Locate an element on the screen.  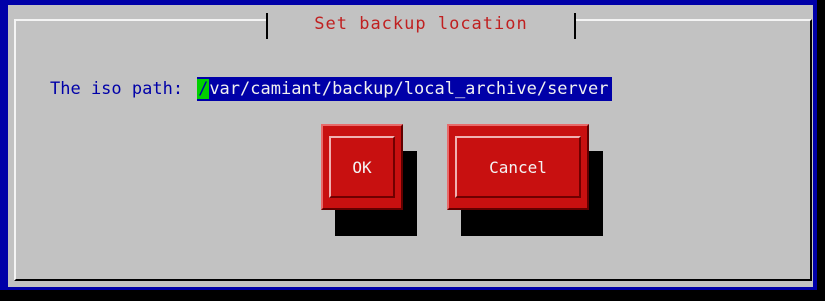
ok-button-label: OK is located at coordinates (362, 167).